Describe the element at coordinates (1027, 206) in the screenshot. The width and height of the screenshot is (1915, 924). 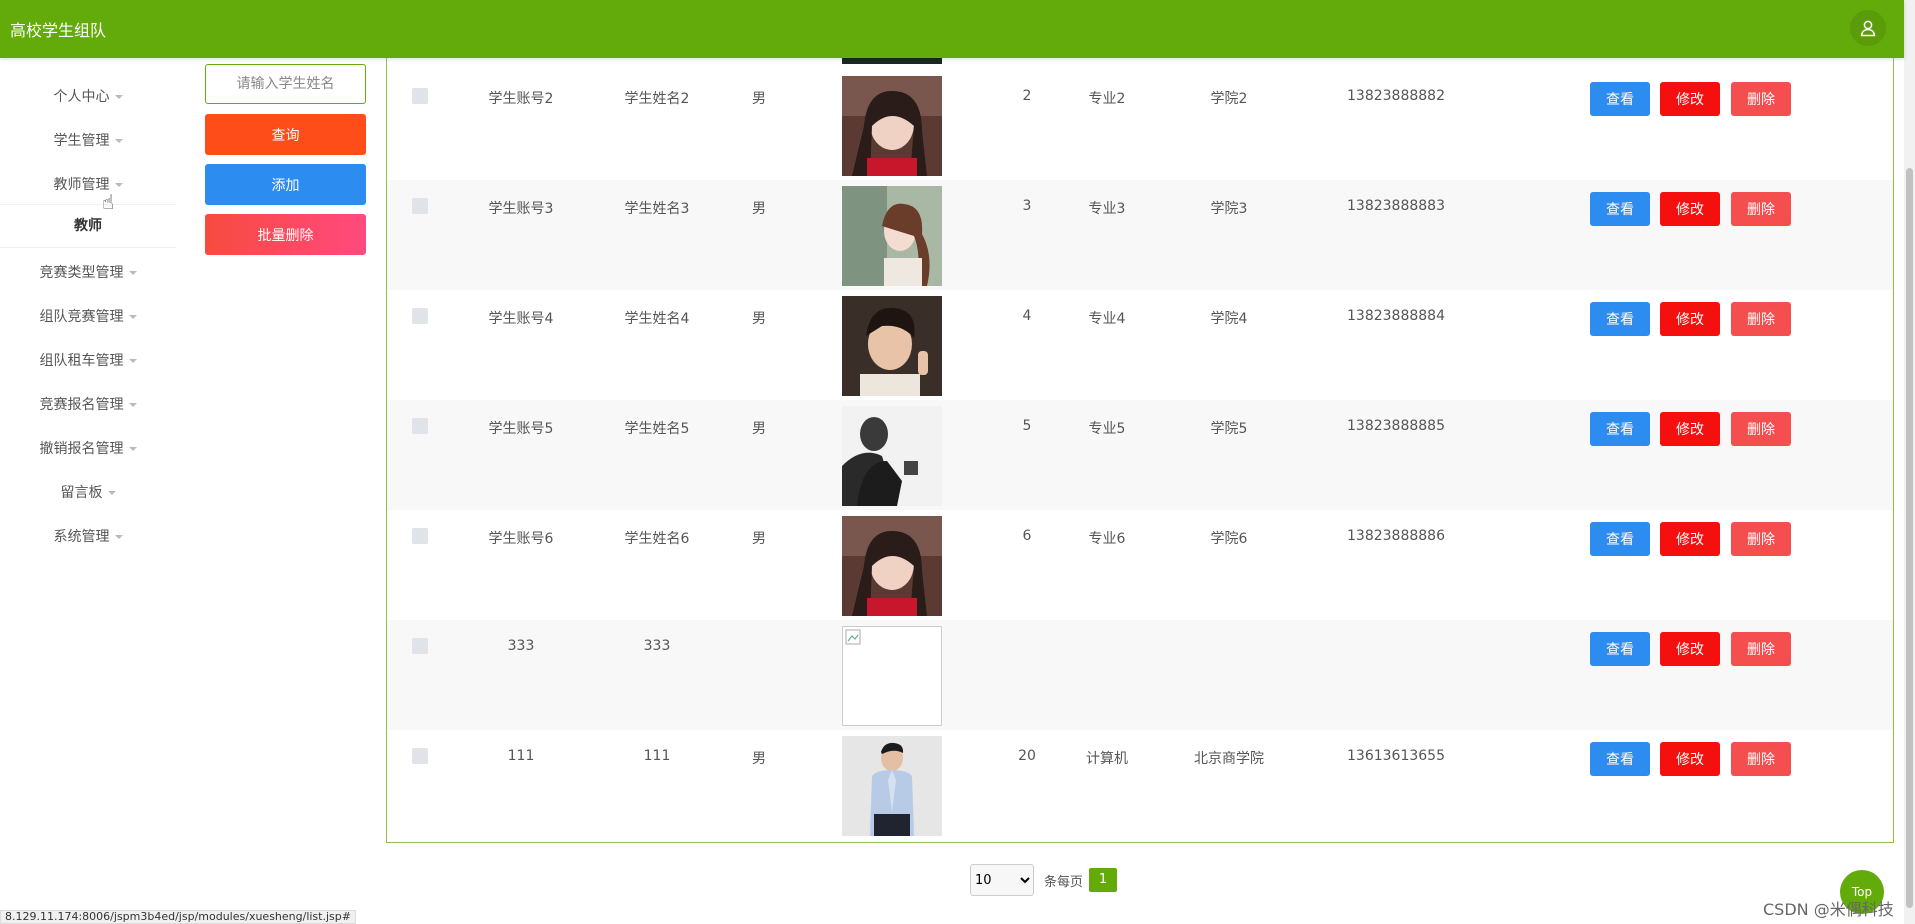
I see `cell-age: 3` at that location.